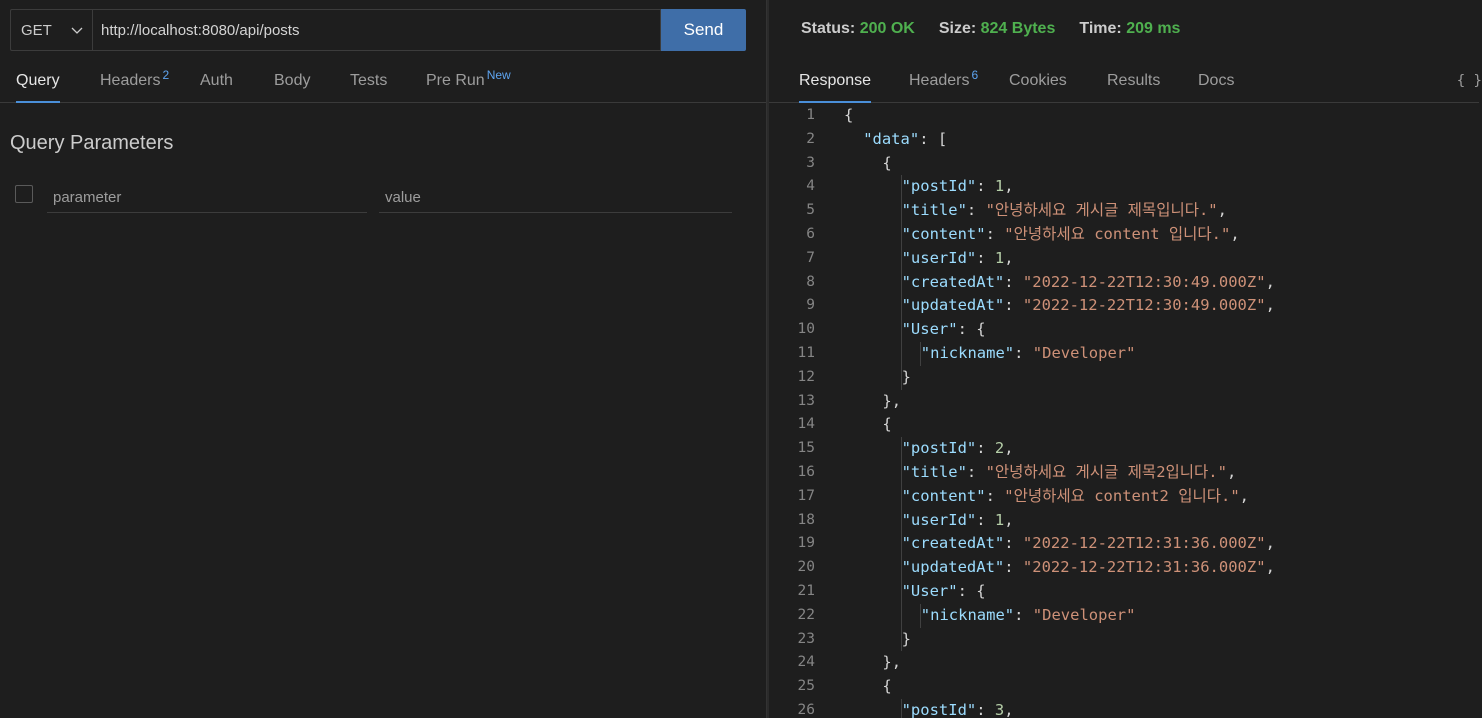  What do you see at coordinates (1124, 639) in the screenshot?
I see `code-line: 23}` at bounding box center [1124, 639].